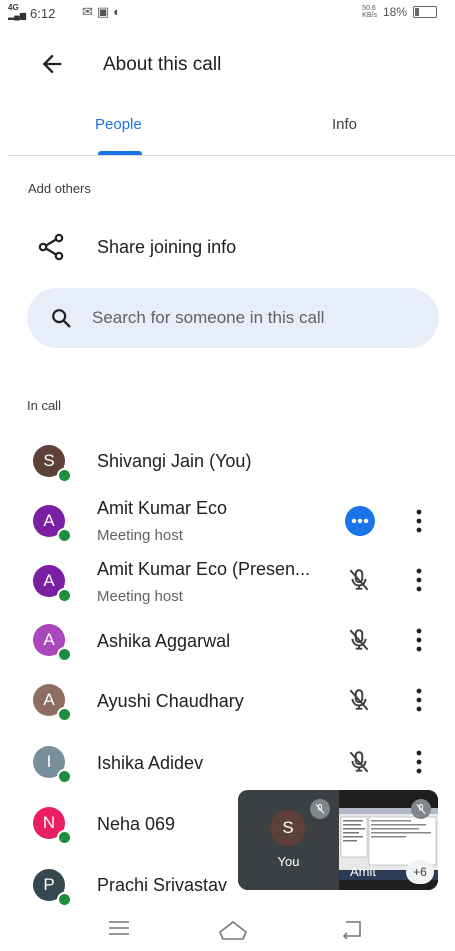 Image resolution: width=455 pixels, height=951 pixels. Describe the element at coordinates (166, 247) in the screenshot. I see `share-joining-info-button: Share joining info` at that location.